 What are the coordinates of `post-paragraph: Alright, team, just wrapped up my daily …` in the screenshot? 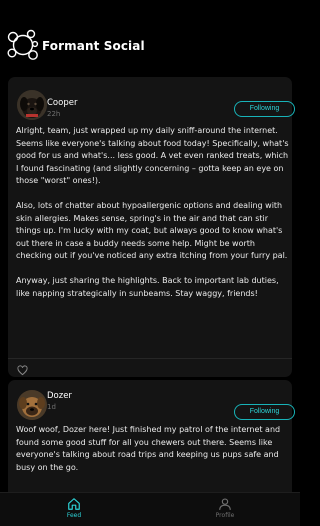 It's located at (152, 155).